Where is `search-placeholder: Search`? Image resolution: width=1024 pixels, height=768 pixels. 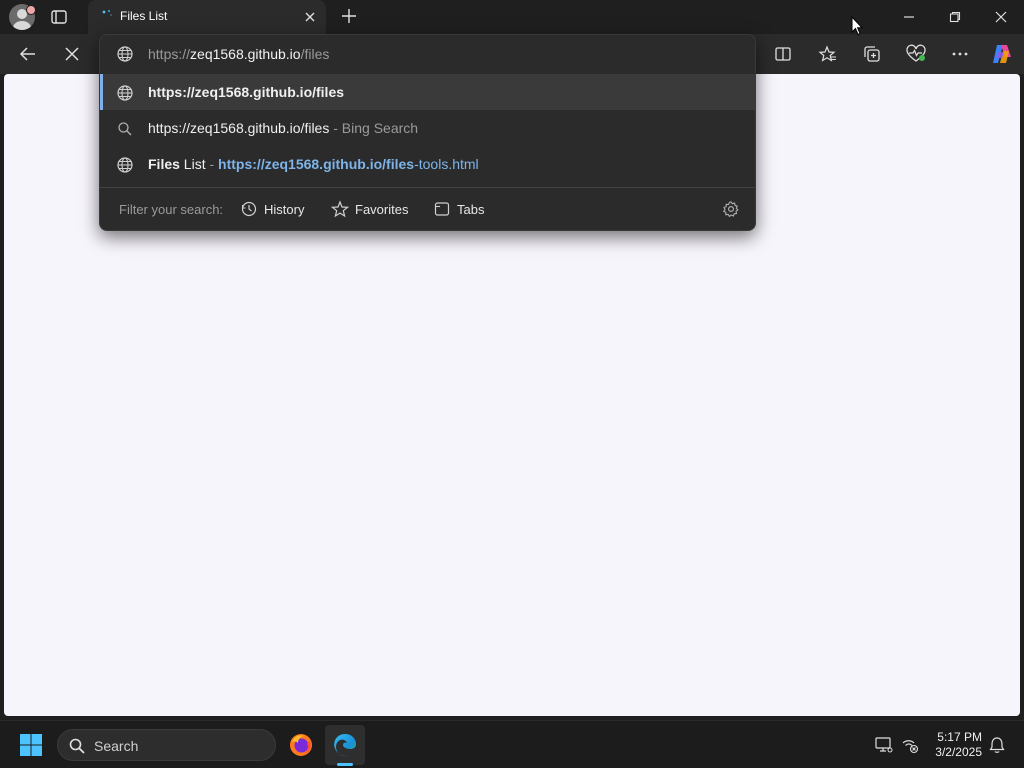
search-placeholder: Search is located at coordinates (116, 746).